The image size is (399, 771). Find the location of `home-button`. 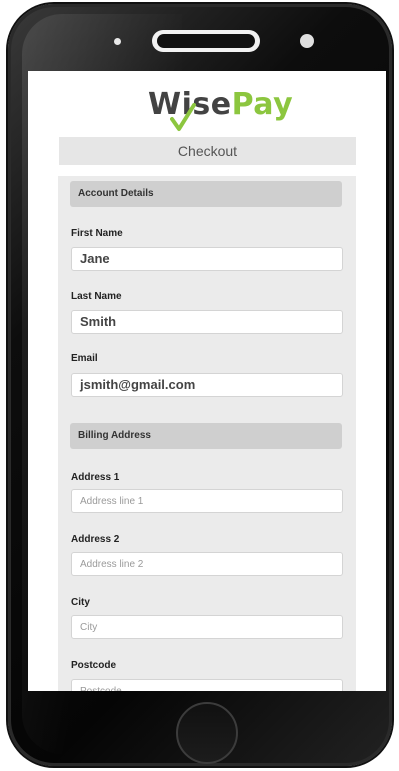

home-button is located at coordinates (207, 733).